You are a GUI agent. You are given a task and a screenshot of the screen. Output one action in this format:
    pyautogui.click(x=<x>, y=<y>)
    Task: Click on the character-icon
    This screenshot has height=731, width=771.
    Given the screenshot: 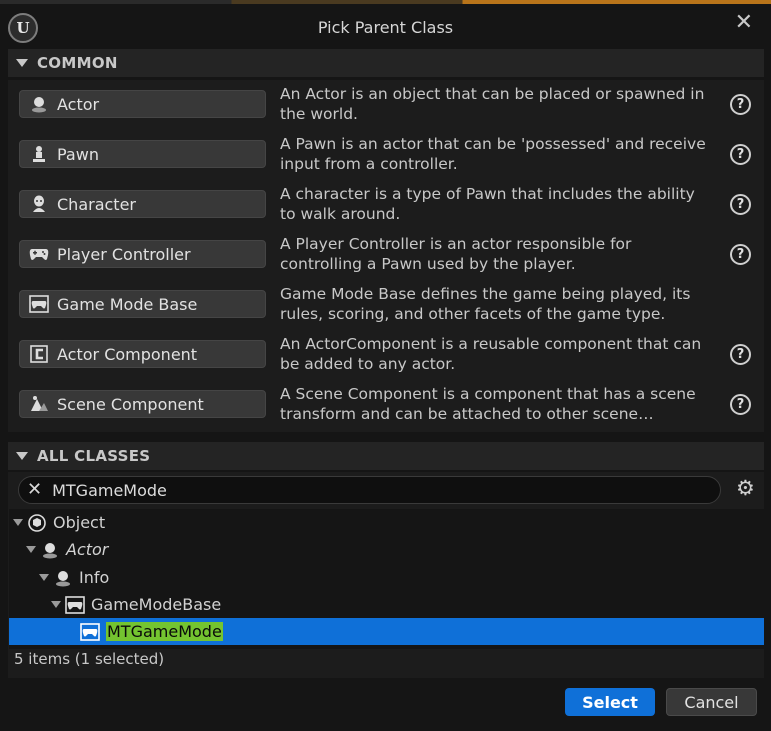 What is the action you would take?
    pyautogui.click(x=39, y=204)
    